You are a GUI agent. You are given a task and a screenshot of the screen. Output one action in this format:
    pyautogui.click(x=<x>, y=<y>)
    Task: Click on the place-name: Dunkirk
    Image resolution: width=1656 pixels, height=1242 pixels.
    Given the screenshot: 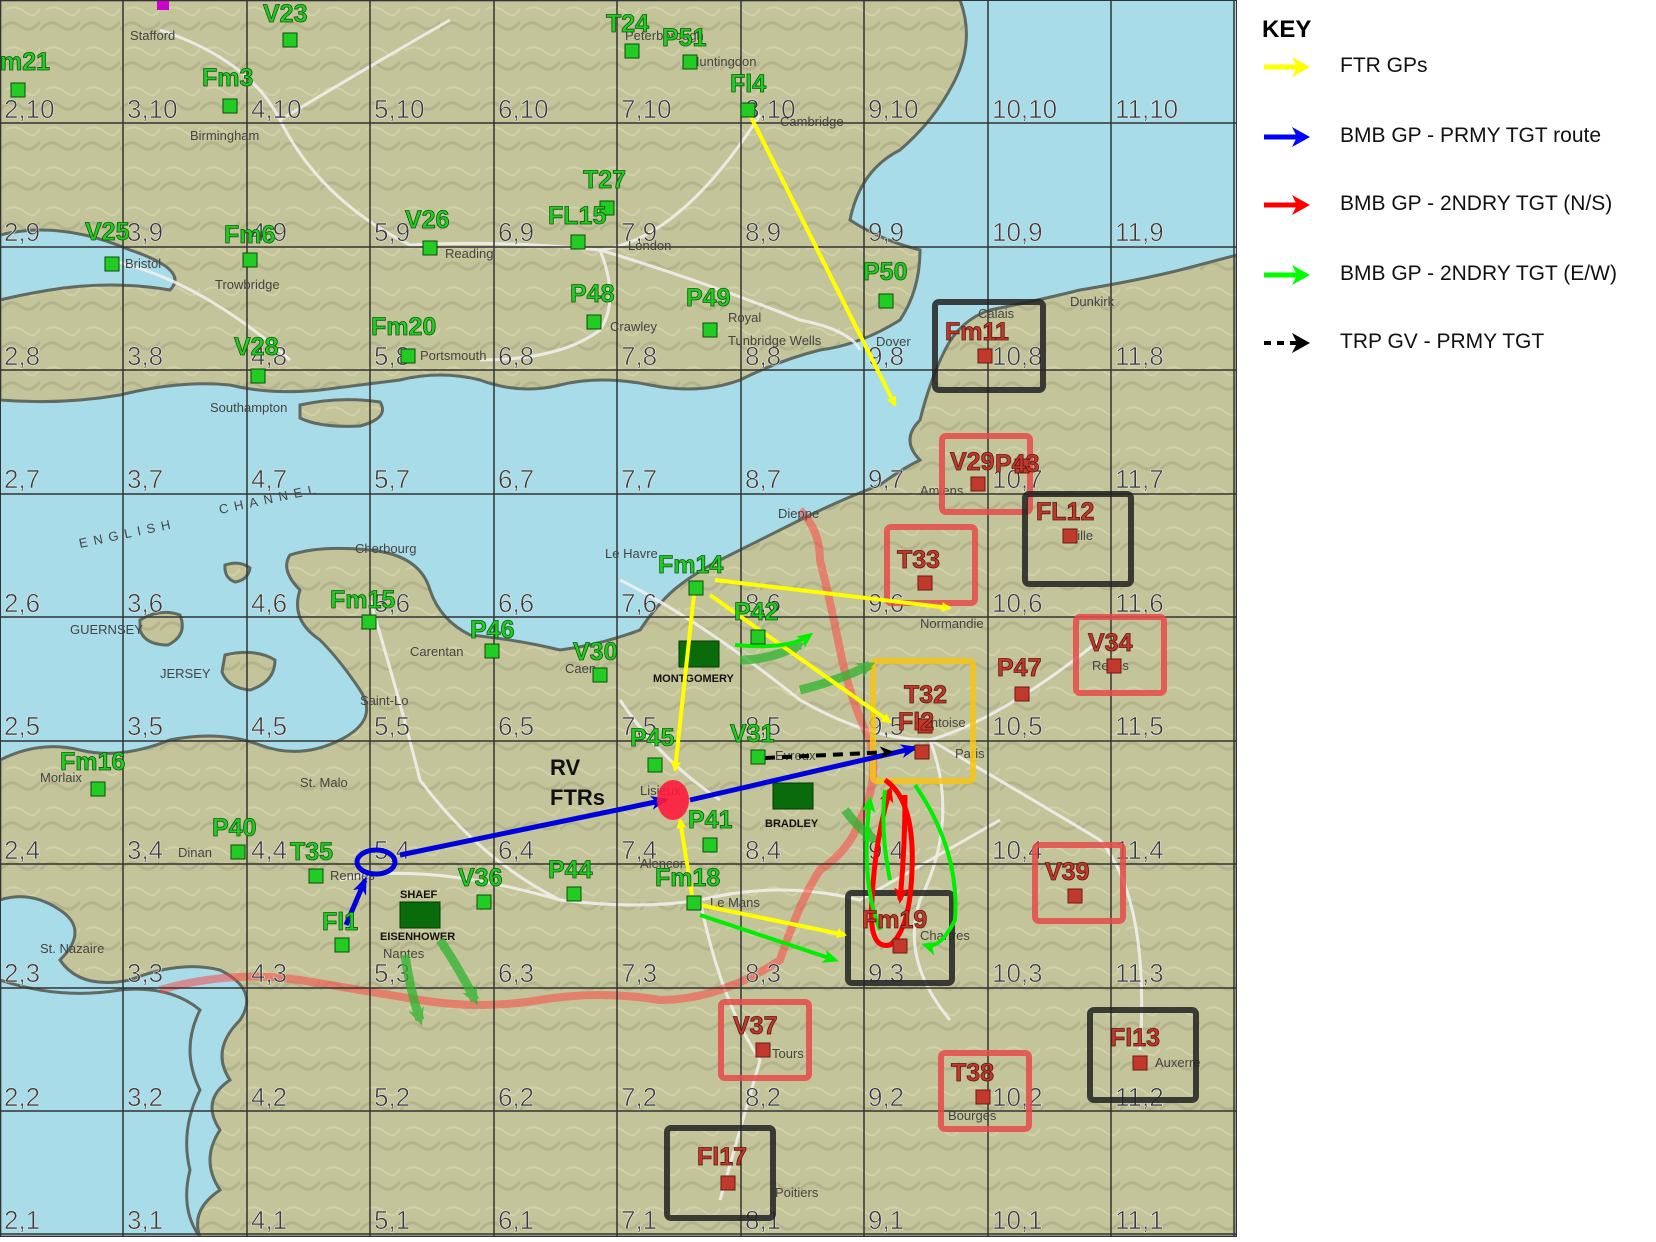 What is the action you would take?
    pyautogui.click(x=1092, y=301)
    